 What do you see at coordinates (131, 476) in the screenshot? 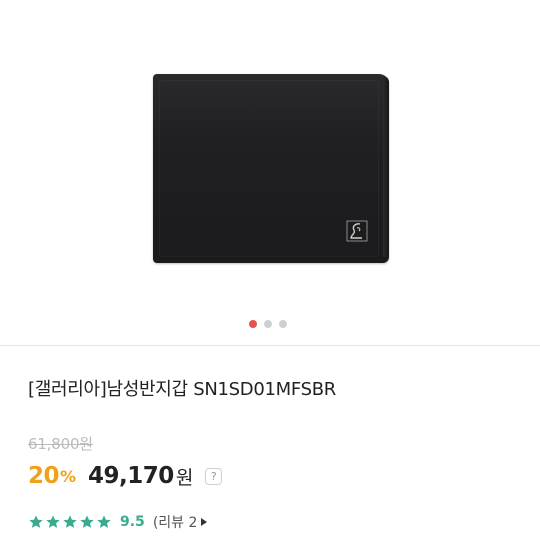
I see `sale-price: 49,170` at bounding box center [131, 476].